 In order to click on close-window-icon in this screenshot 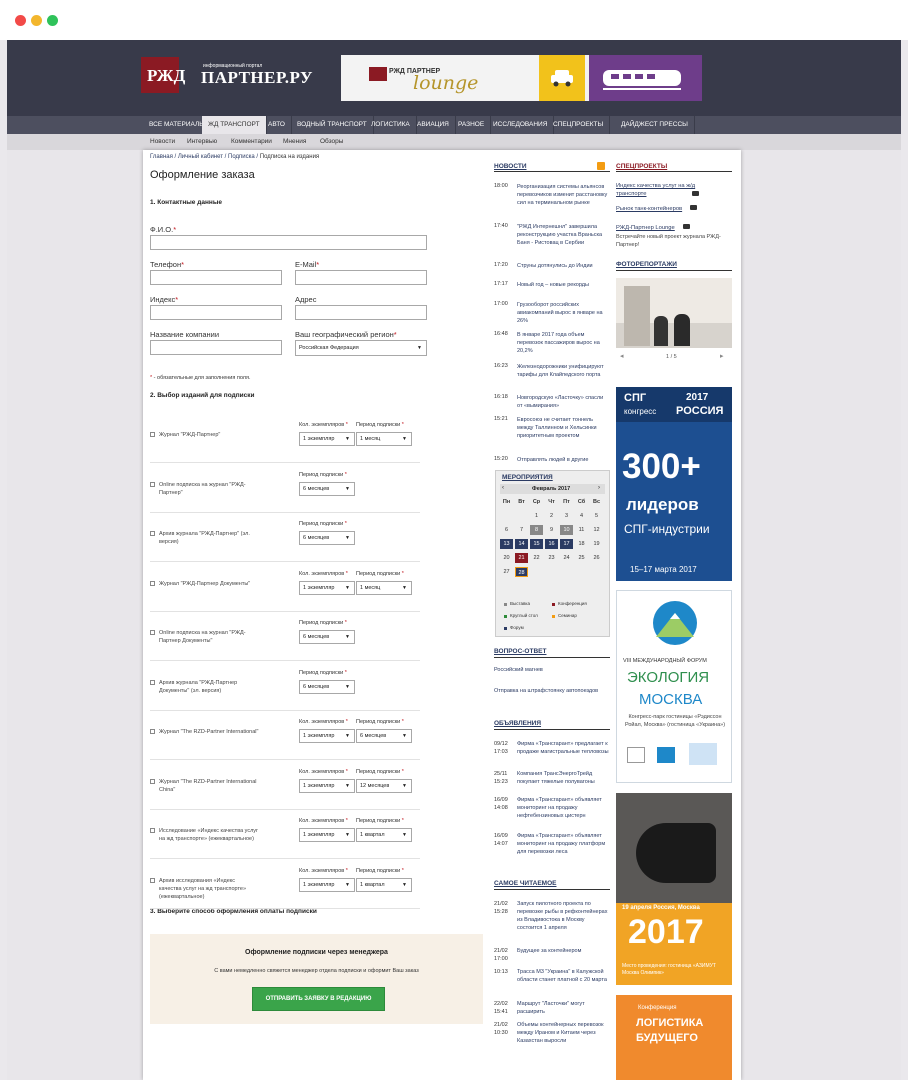, I will do `click(20, 20)`.